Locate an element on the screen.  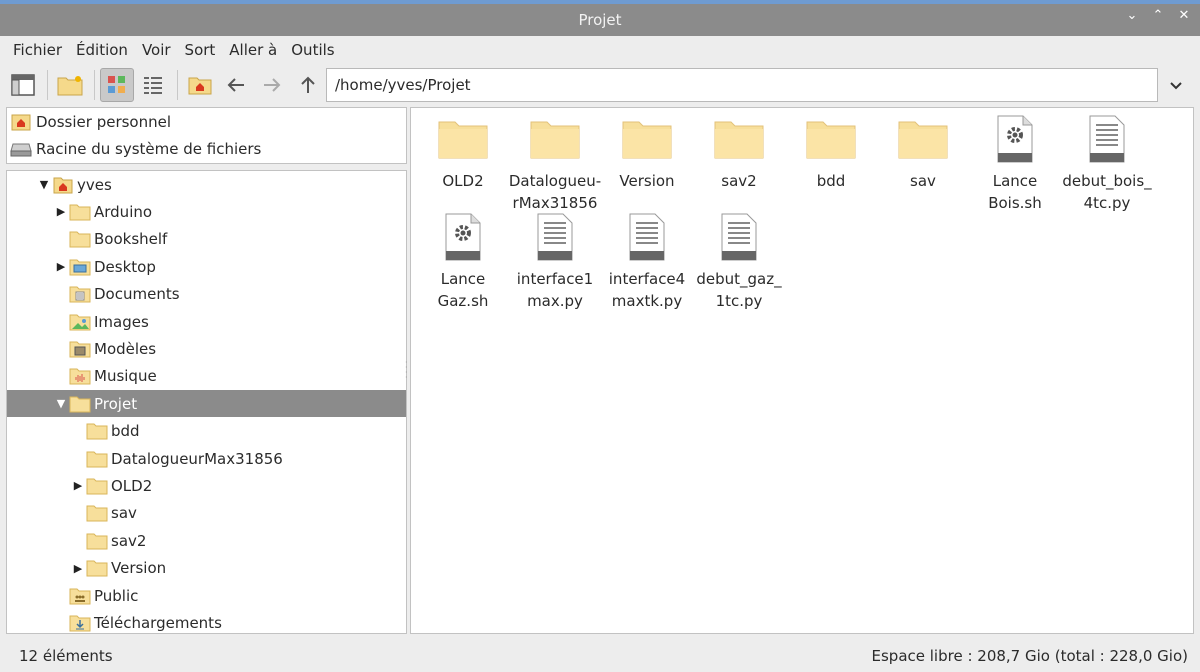
chevron-down-icon is located at coordinates (1176, 86).